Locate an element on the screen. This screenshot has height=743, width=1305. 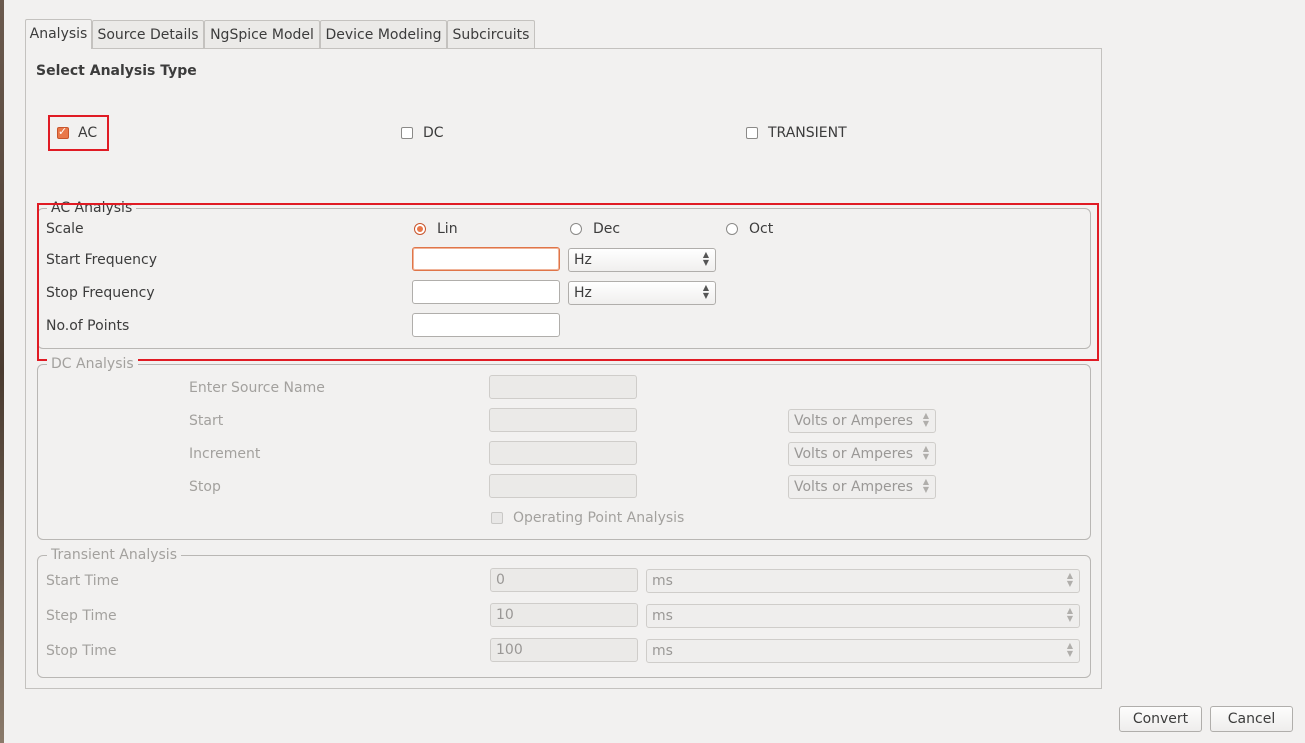
dc-stop-unit-select: Volts or Amperes ▲ ▼ is located at coordinates (862, 487).